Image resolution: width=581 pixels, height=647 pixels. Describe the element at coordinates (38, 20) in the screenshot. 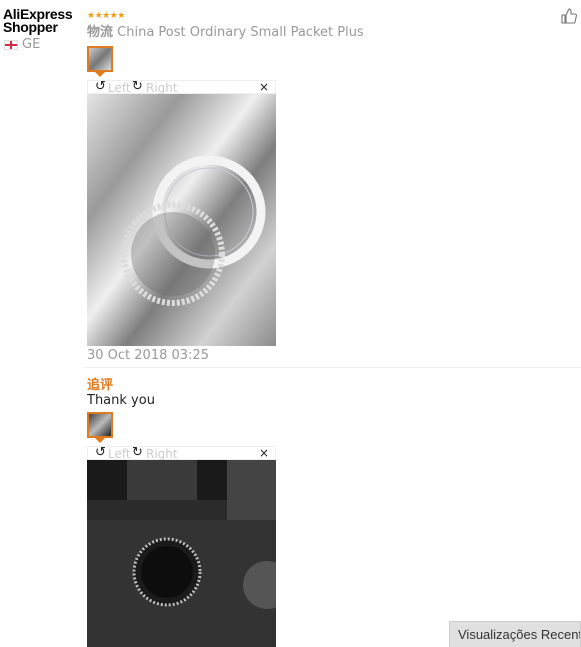

I see `reviewer-name: AliExpress Shopper` at that location.